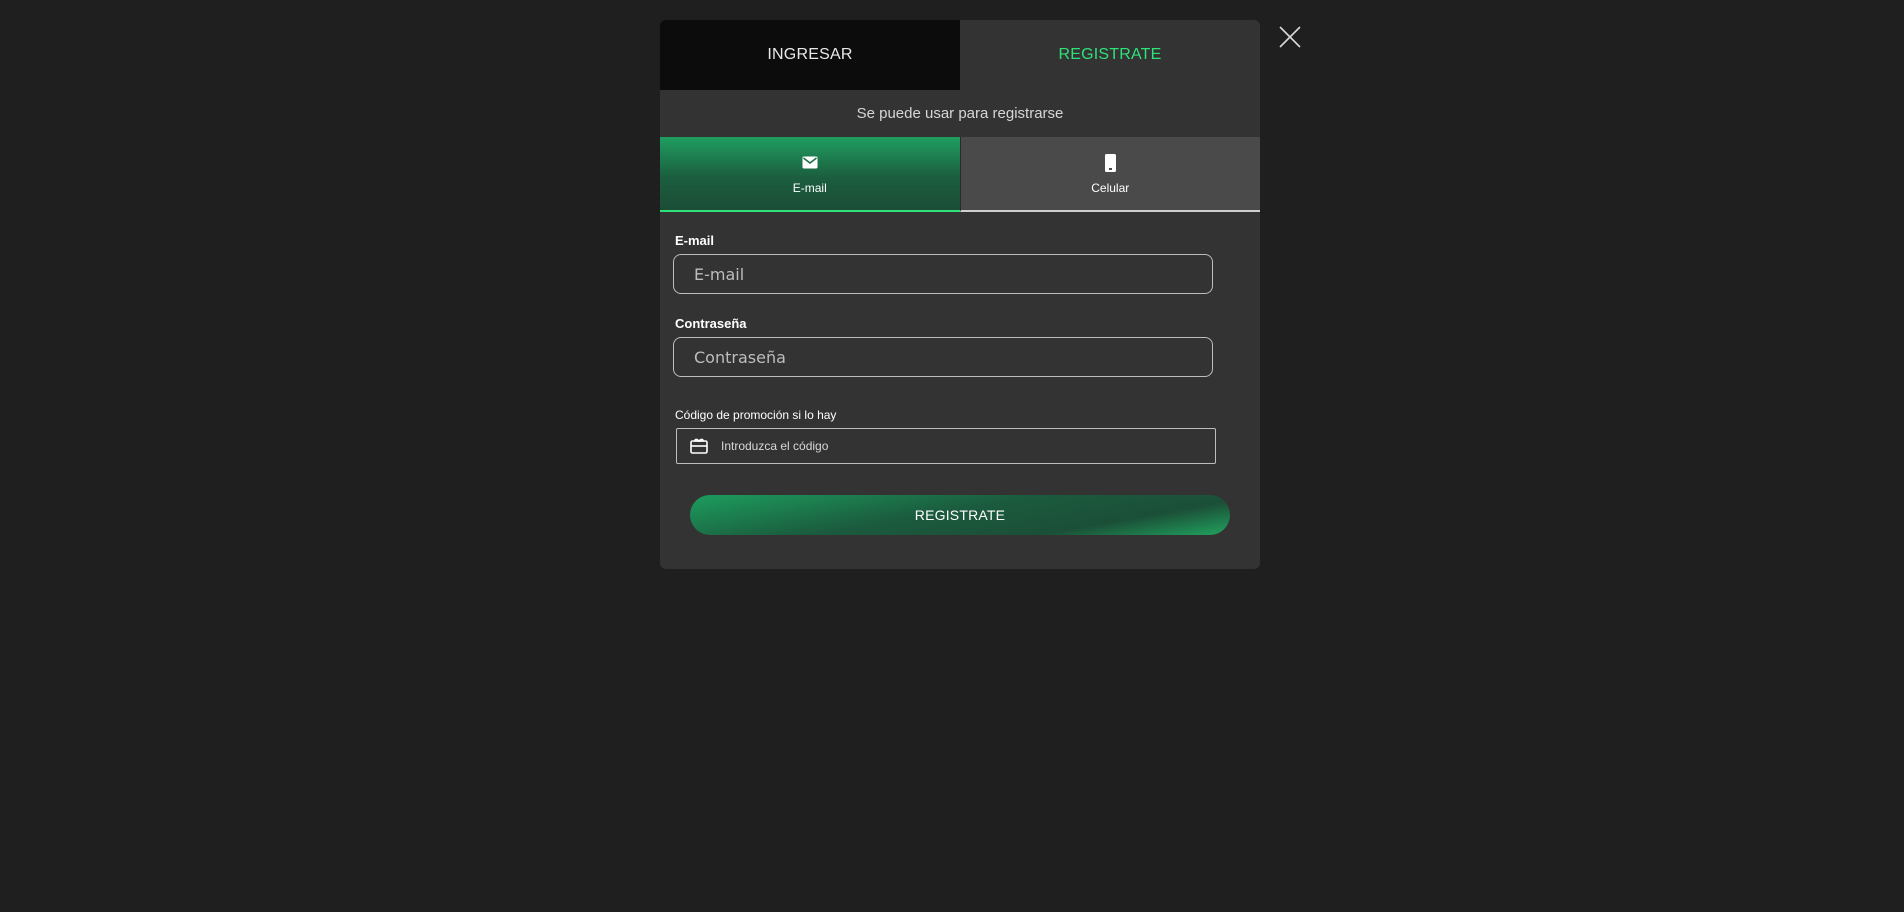  I want to click on mobile-phone-icon, so click(1110, 163).